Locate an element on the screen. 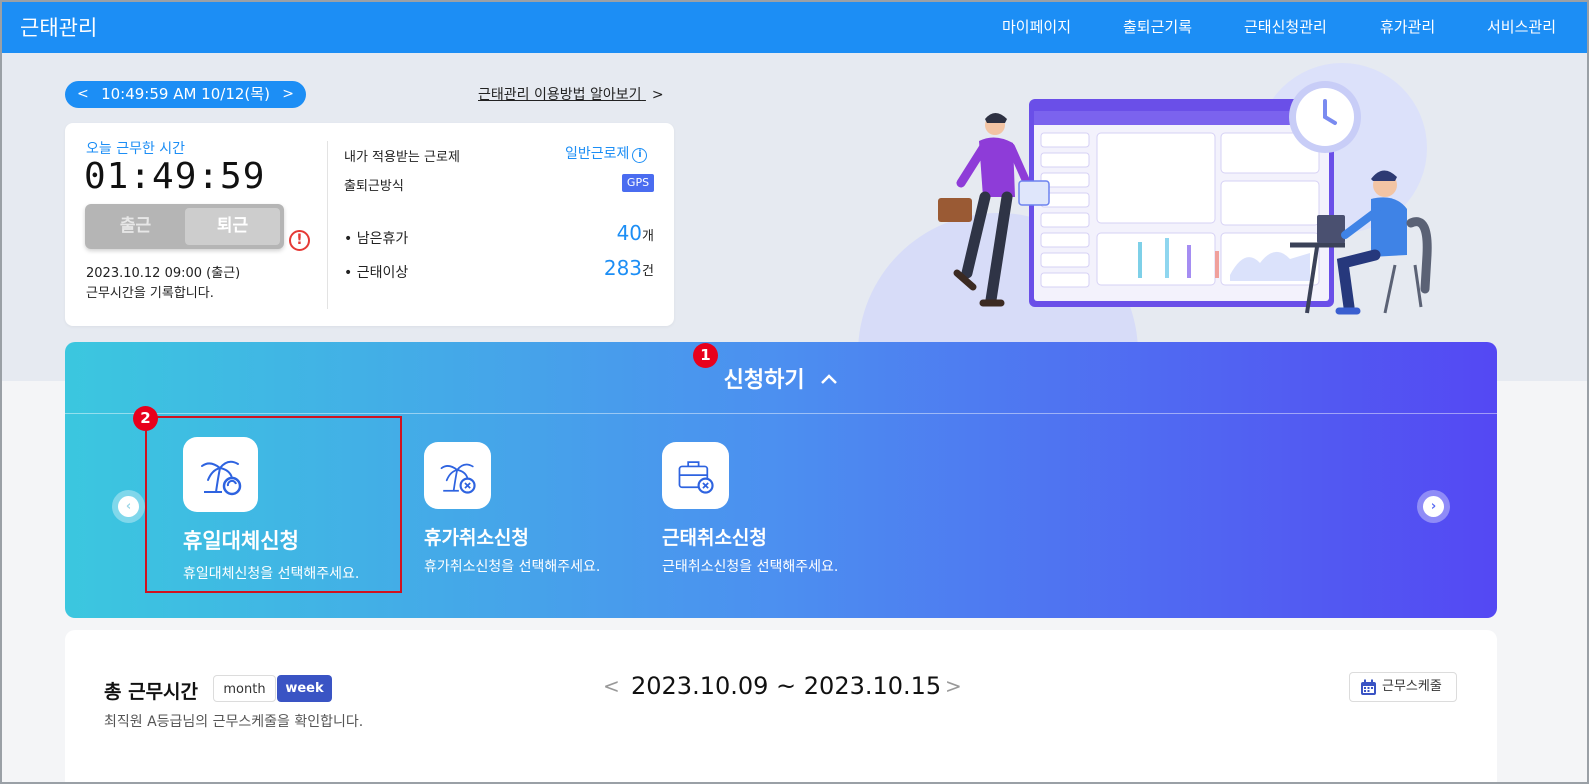 Image resolution: width=1589 pixels, height=784 pixels. top-navigation-bar: 근태관리 마이페이지 출퇴근기록 근태신청관리 휴가관리 서비스관리 is located at coordinates (794, 26).